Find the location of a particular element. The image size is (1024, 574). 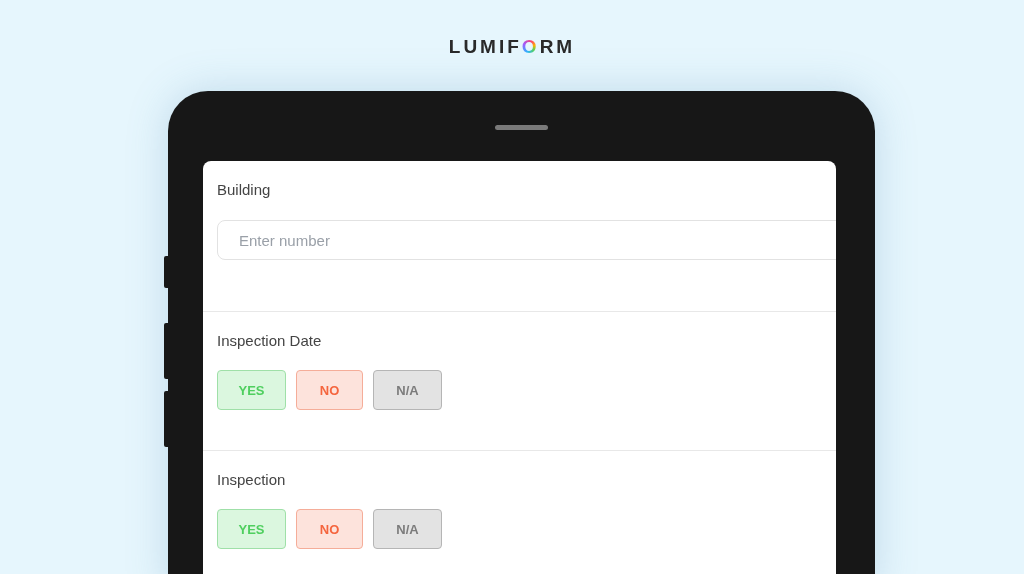

question-label: Building is located at coordinates (244, 189).